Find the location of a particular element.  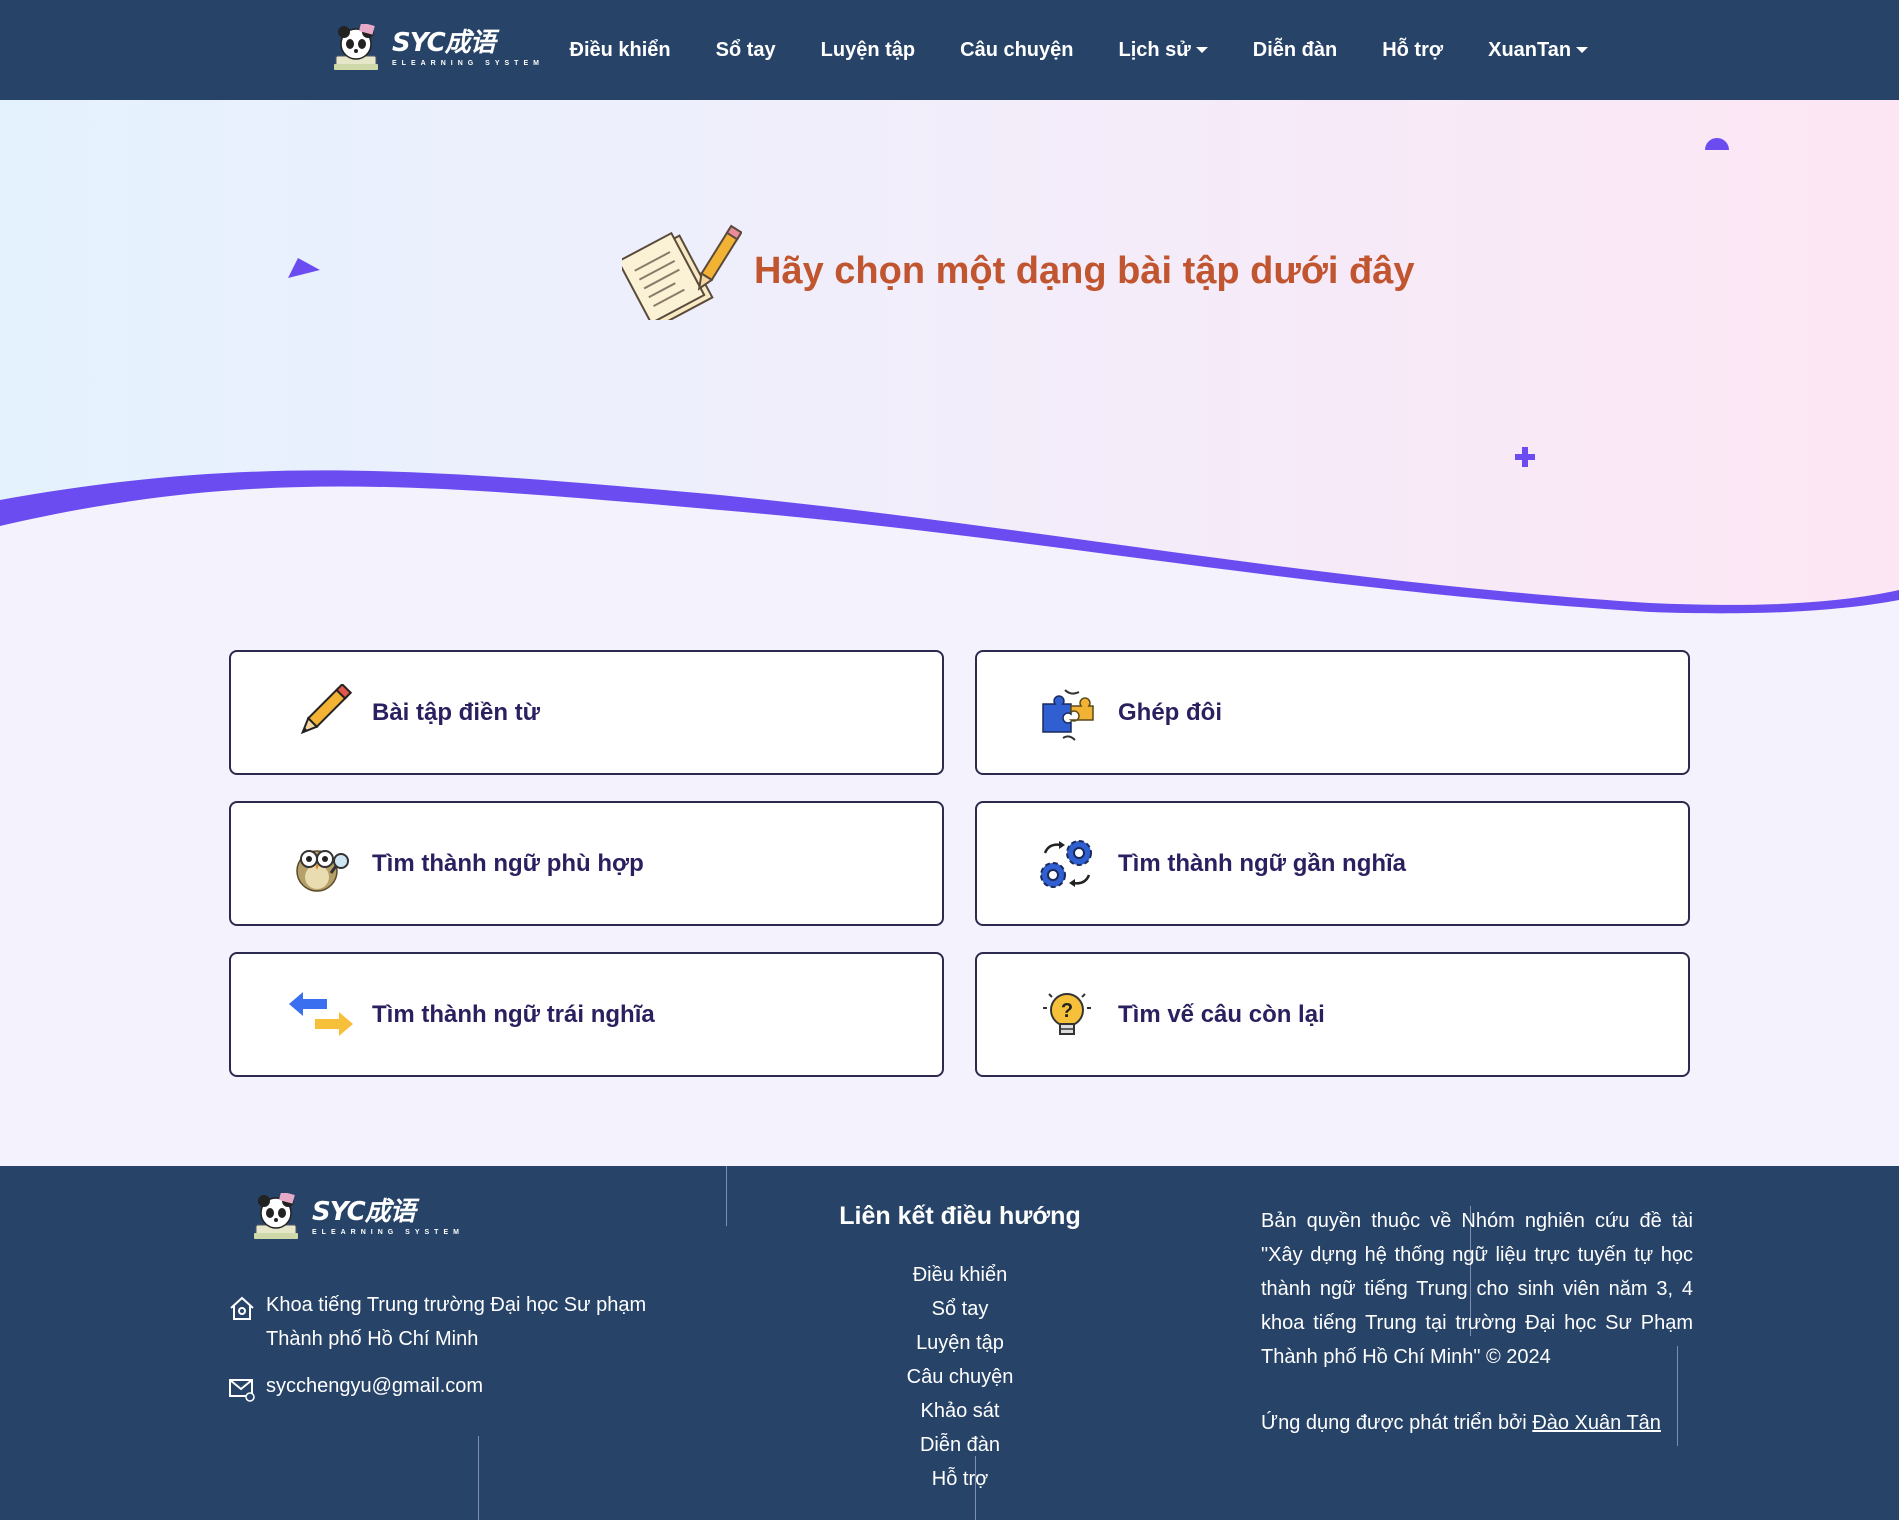

exercise-card-find-antonym: Tìm thành ngữ trái nghĩa is located at coordinates (586, 1014).